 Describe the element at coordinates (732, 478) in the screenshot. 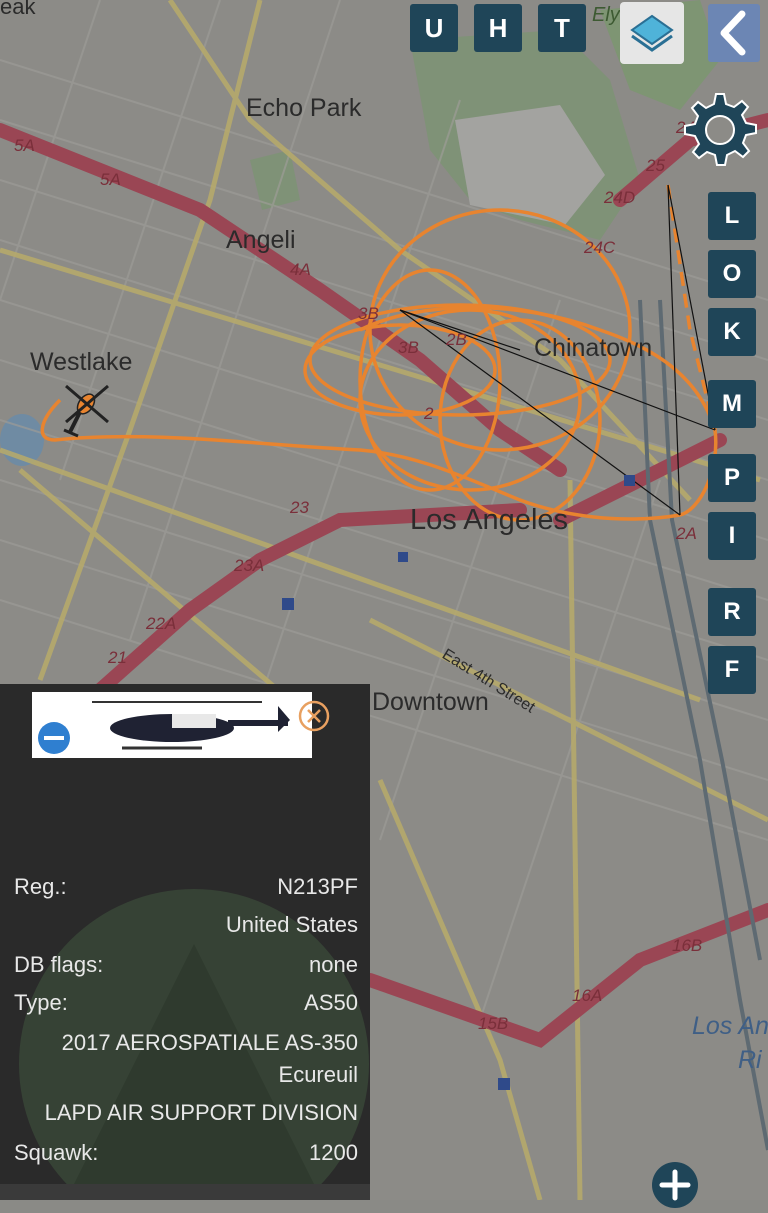

I see `side-button-p: P` at that location.